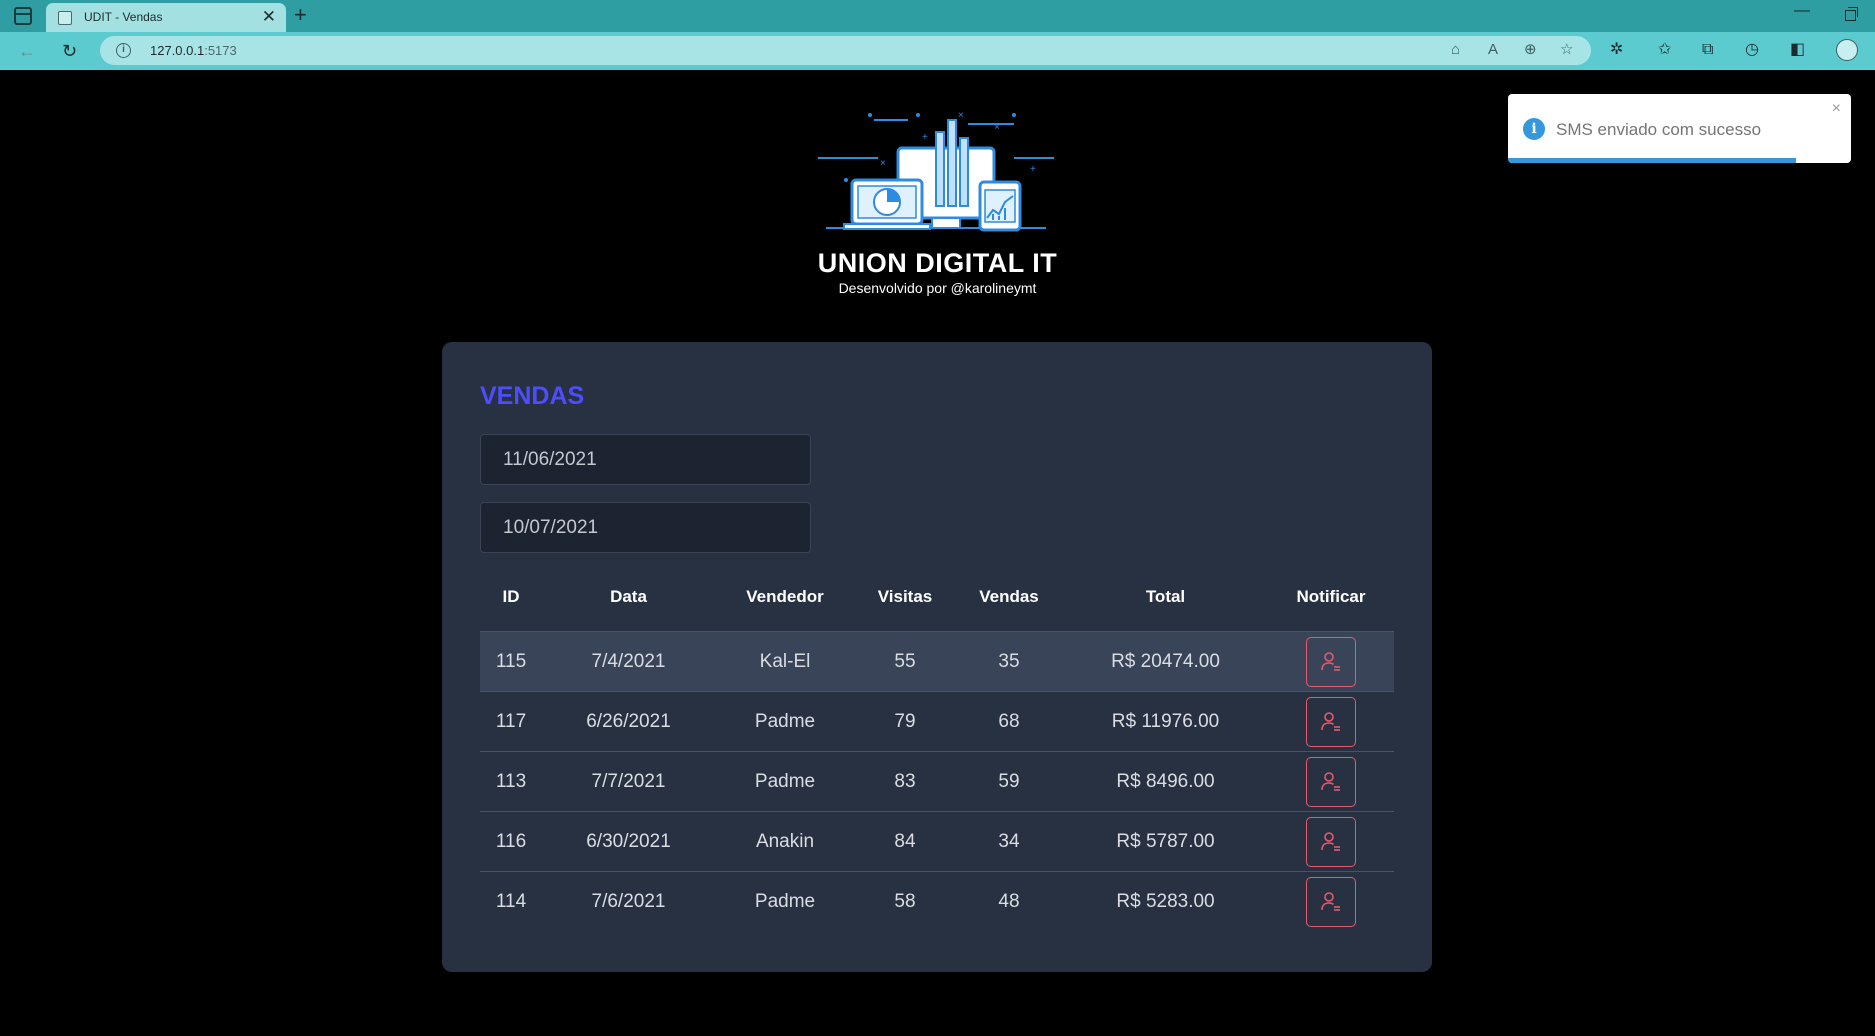 This screenshot has width=1875, height=1036. I want to click on table-row: 115 7/4/2021 Kal-El 55 35 R$ 20474.00, so click(937, 662).